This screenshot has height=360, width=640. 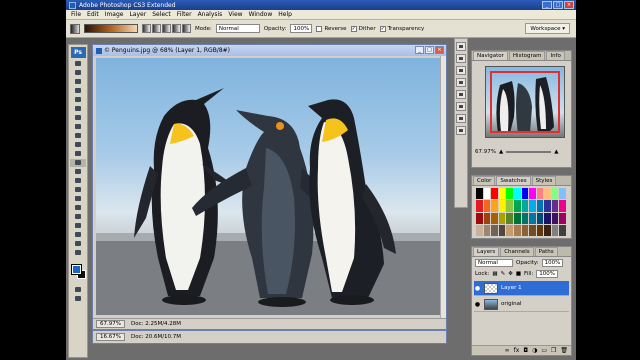 What do you see at coordinates (237, 28) in the screenshot?
I see `mode-select: Normal` at bounding box center [237, 28].